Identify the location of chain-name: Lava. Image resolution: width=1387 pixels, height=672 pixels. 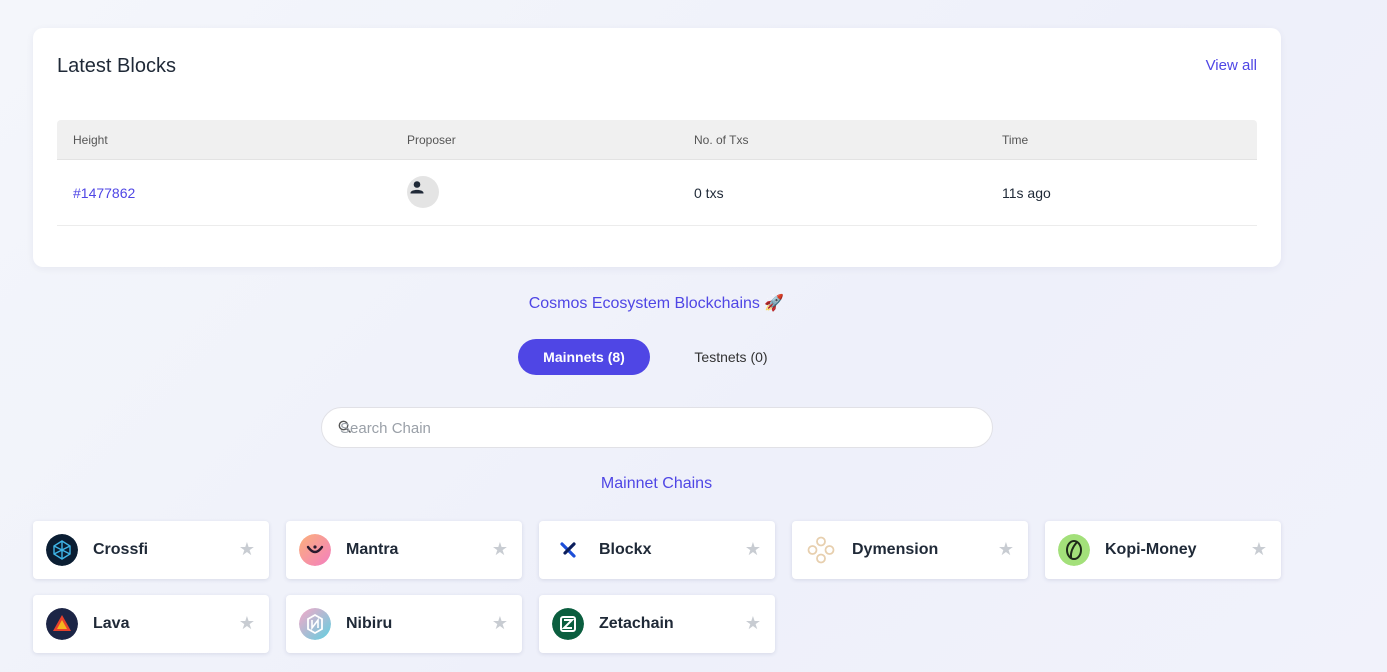
(111, 623).